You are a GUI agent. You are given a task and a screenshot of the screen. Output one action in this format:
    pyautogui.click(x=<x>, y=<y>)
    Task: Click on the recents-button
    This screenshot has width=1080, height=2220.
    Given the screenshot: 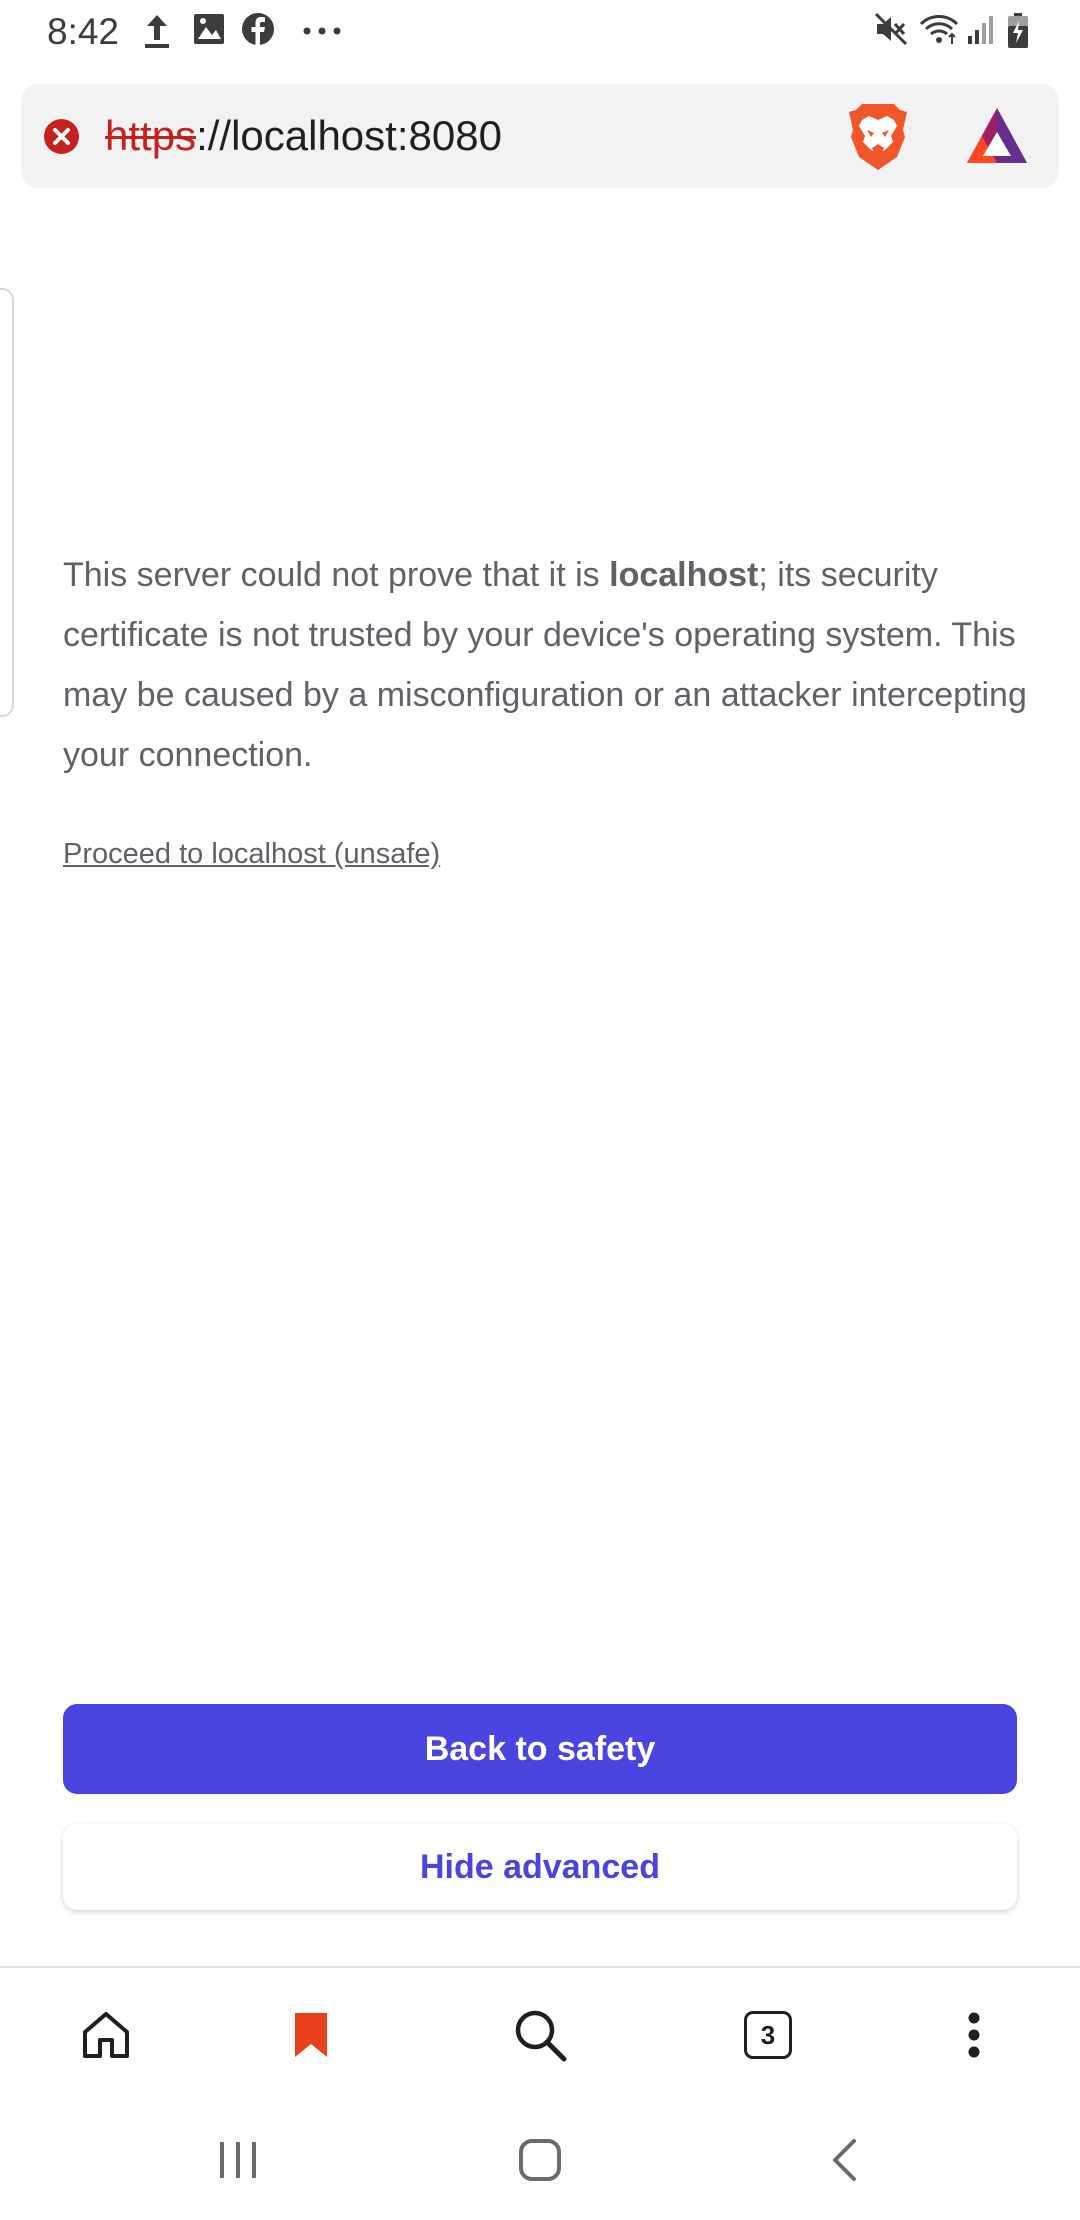 What is the action you would take?
    pyautogui.click(x=238, y=2160)
    